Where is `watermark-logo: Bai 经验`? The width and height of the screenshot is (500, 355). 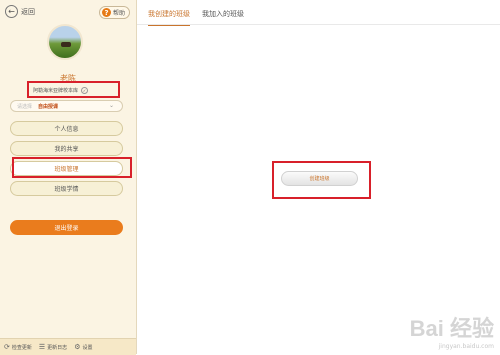 watermark-logo: Bai 经验 is located at coordinates (451, 328).